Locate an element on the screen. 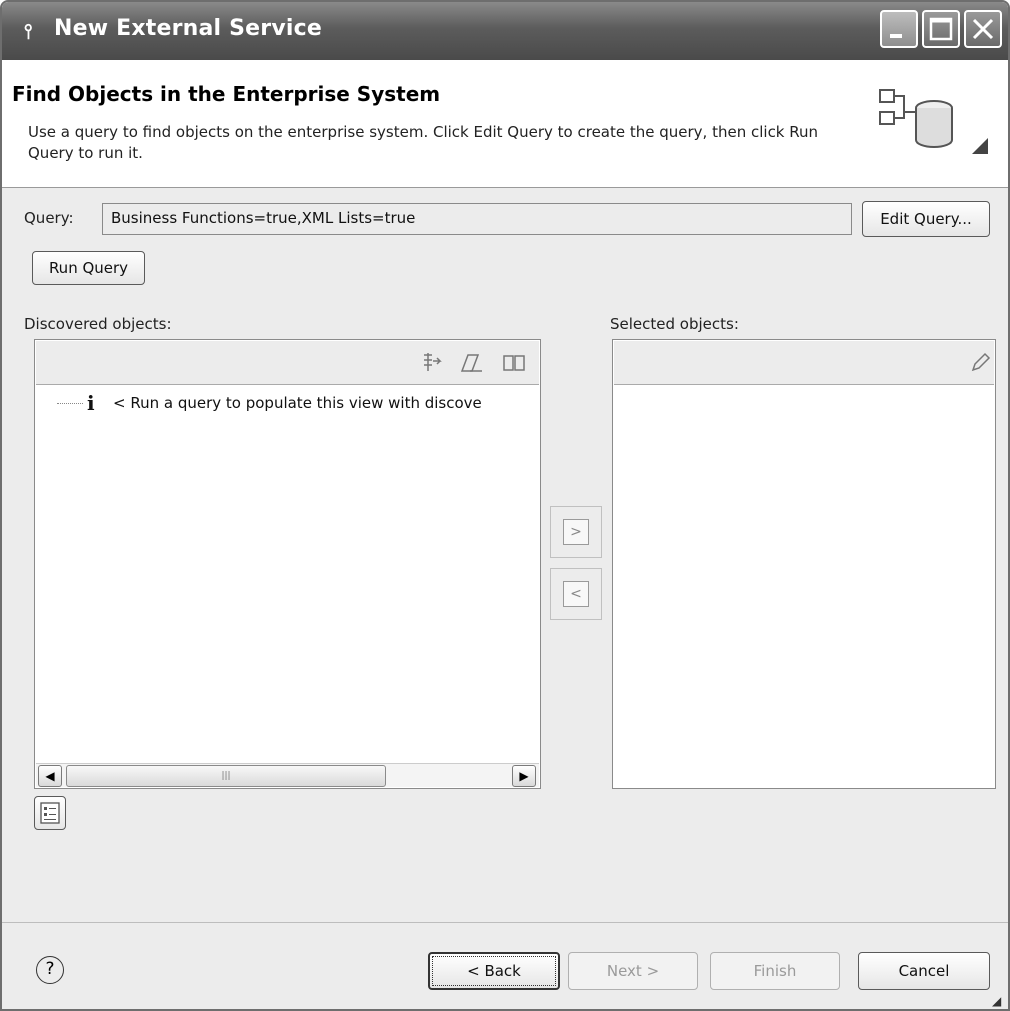 The image size is (1010, 1011). remove-arrow-glyph: < is located at coordinates (576, 594).